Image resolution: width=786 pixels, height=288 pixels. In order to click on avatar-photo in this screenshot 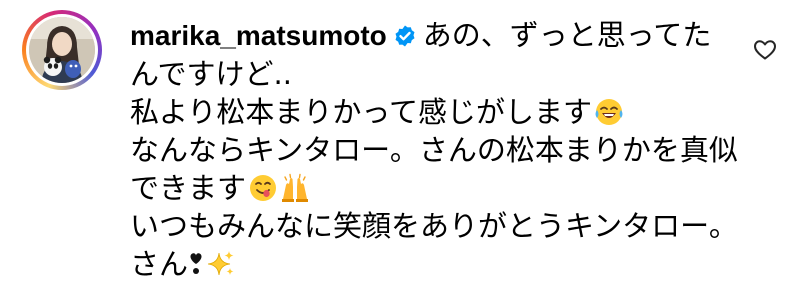, I will do `click(62, 50)`.